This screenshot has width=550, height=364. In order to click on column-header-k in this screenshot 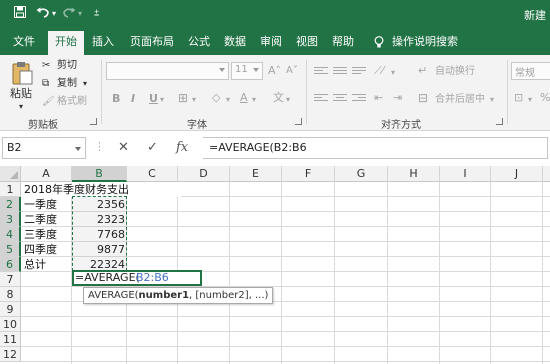, I will do `click(546, 174)`.